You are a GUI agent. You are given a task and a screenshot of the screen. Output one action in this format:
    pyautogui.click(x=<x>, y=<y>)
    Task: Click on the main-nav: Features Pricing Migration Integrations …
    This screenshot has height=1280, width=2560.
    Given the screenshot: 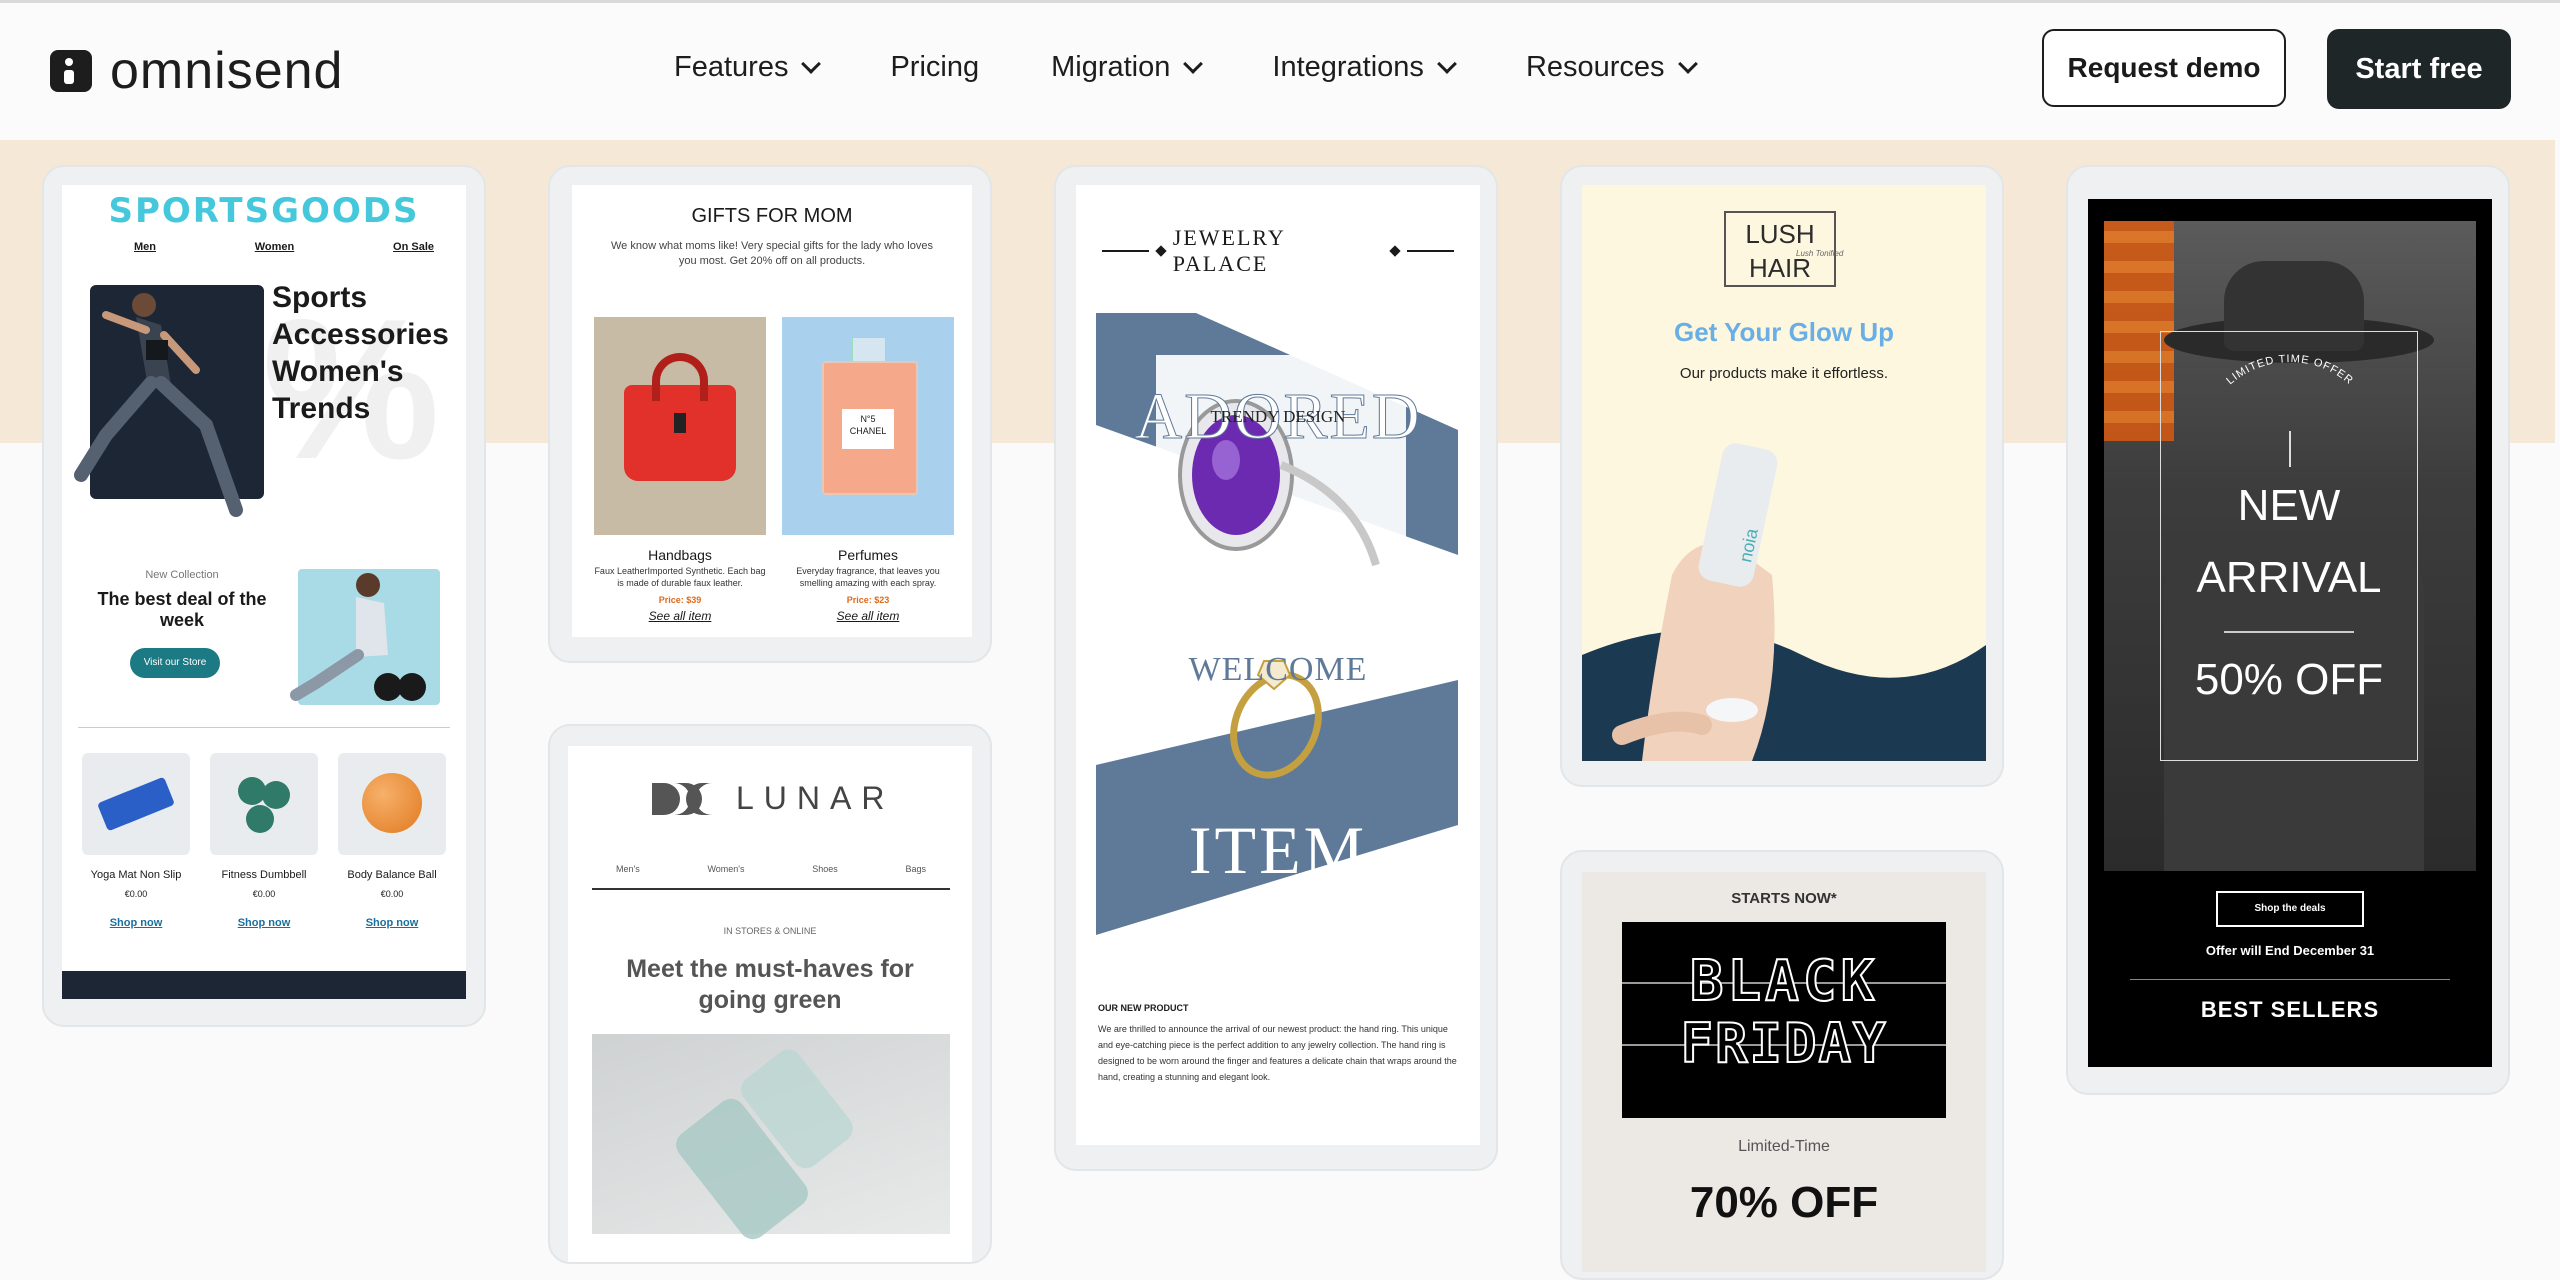 What is the action you would take?
    pyautogui.click(x=1186, y=67)
    